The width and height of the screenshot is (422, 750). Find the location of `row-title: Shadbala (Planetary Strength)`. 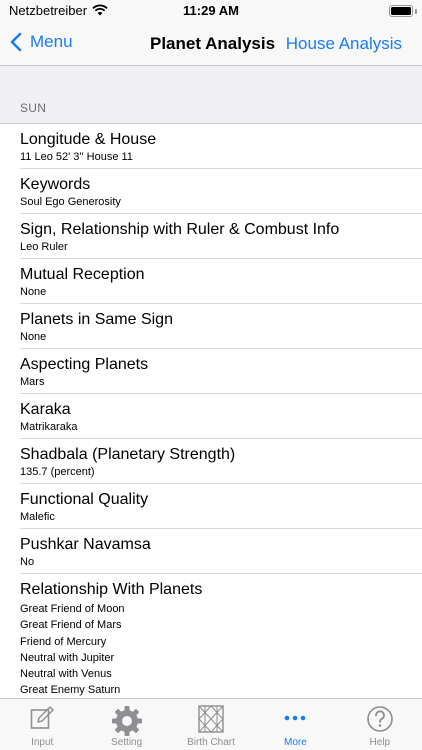

row-title: Shadbala (Planetary Strength) is located at coordinates (128, 454).